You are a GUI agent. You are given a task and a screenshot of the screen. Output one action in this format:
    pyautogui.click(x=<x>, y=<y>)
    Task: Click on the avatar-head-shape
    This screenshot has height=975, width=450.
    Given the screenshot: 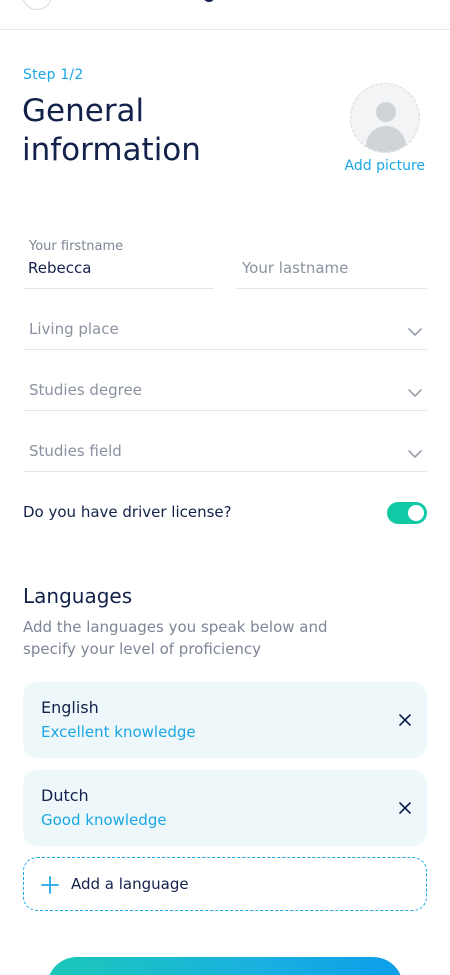 What is the action you would take?
    pyautogui.click(x=386, y=112)
    